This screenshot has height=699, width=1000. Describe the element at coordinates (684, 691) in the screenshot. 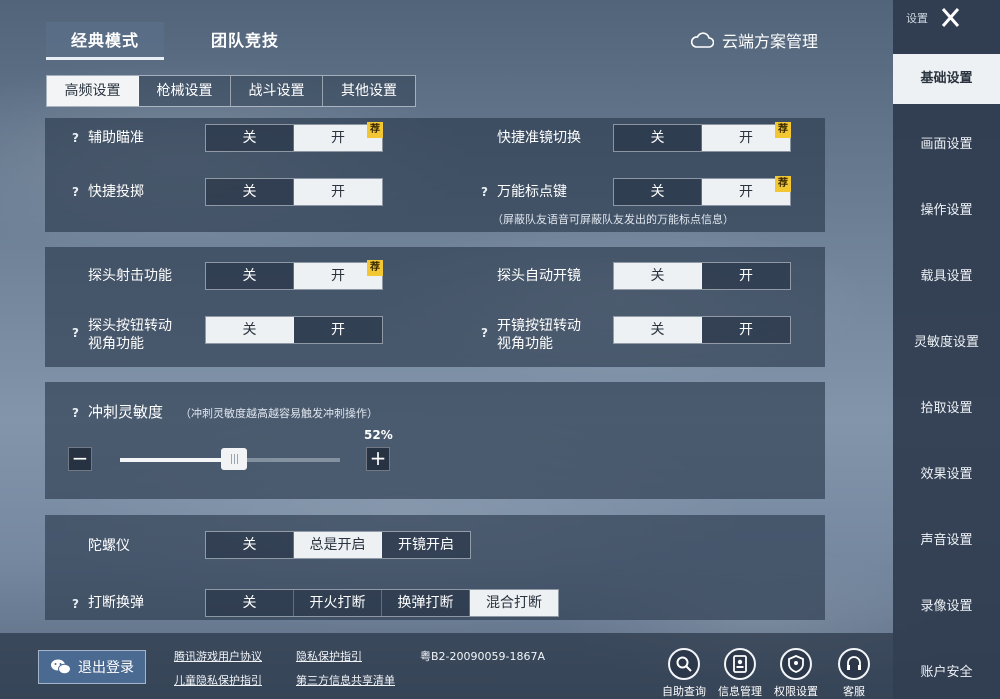

I see `self-service-label: 自助查询` at that location.